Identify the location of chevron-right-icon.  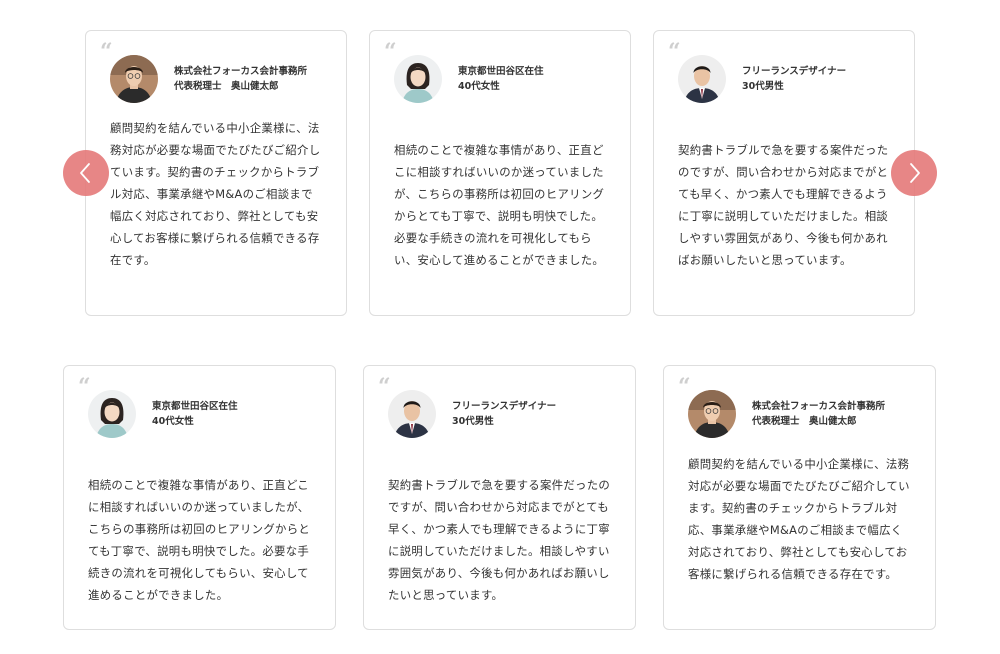
(915, 173).